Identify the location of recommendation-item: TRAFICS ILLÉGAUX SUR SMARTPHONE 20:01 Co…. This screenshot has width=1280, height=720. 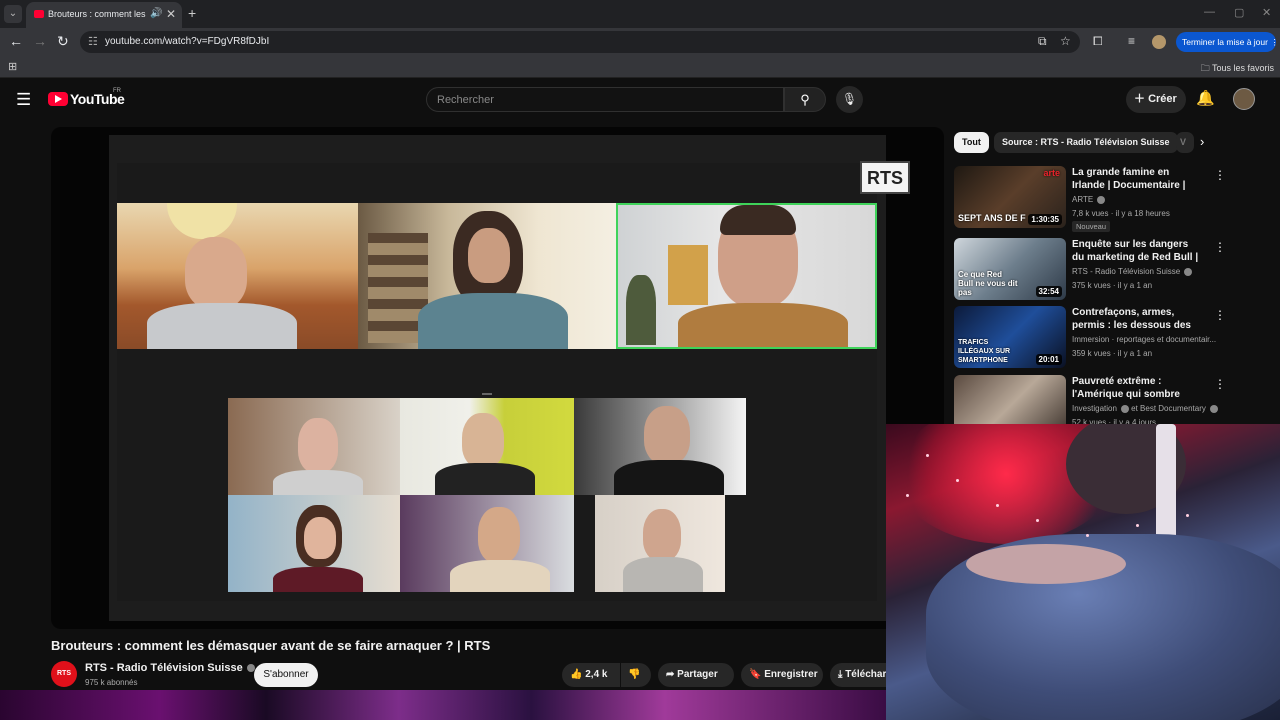
(1117, 338).